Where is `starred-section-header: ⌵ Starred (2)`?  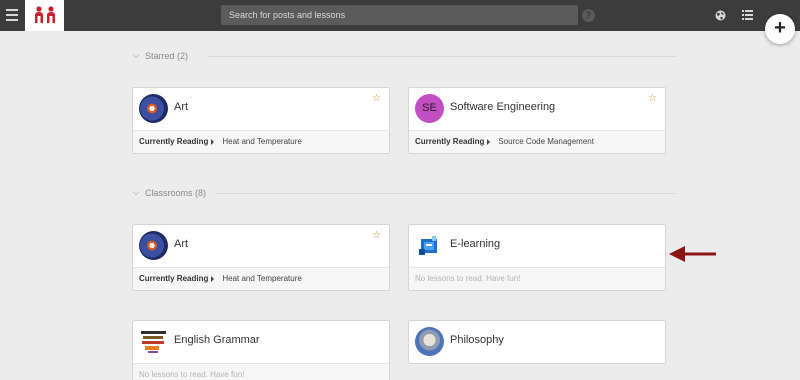 starred-section-header: ⌵ Starred (2) is located at coordinates (400, 57).